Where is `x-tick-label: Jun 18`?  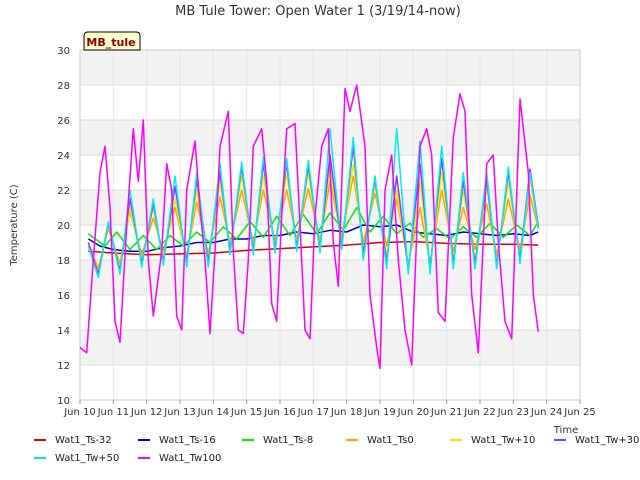 x-tick-label: Jun 18 is located at coordinates (346, 412).